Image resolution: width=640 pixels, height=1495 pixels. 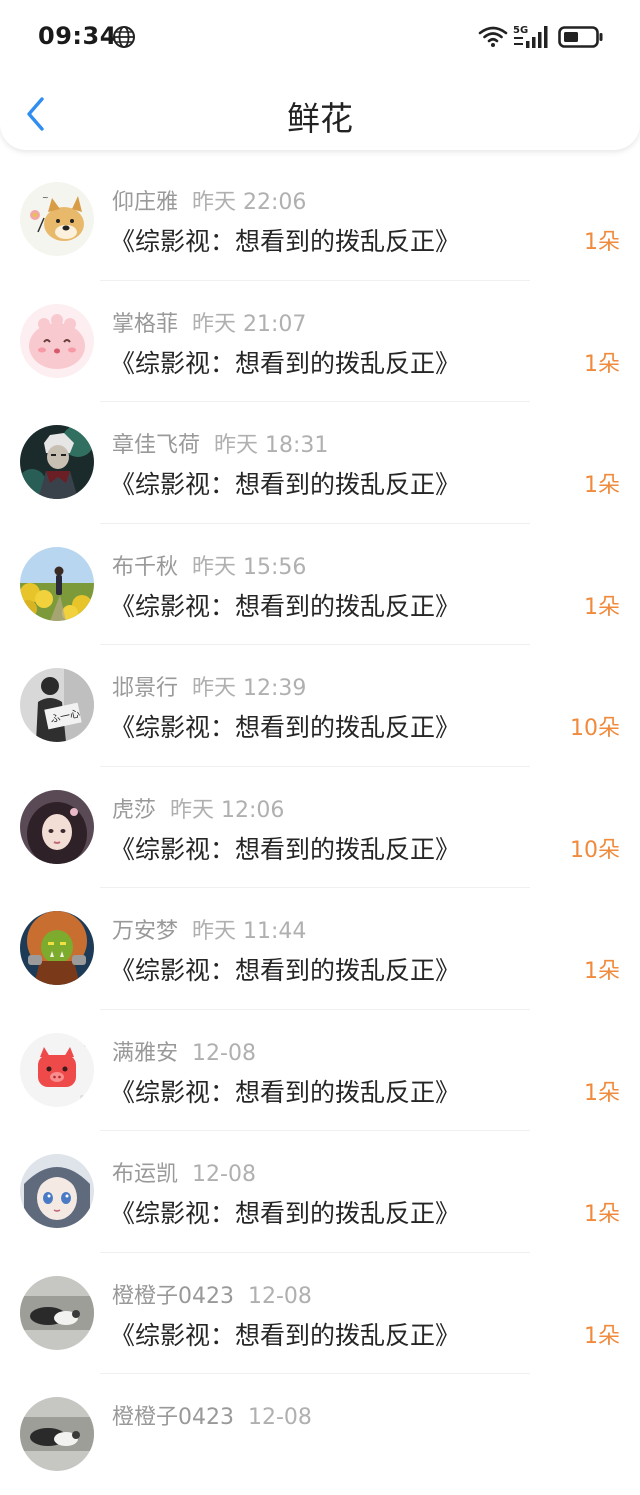 I want to click on list-item: 章佳飞荷 昨天 18:31 《综影视：想看到的拨乱反正》 1朵, so click(x=320, y=462).